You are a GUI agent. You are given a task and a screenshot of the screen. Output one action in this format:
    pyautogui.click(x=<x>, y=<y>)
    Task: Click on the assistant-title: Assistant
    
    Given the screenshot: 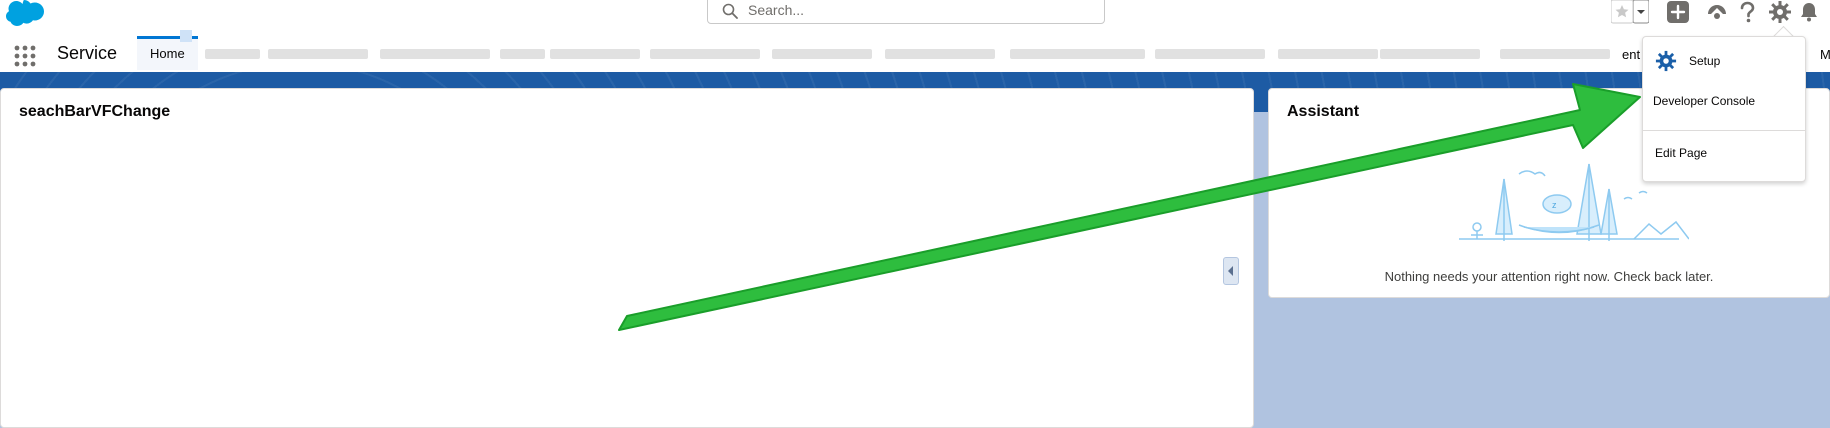 What is the action you would take?
    pyautogui.click(x=1323, y=111)
    